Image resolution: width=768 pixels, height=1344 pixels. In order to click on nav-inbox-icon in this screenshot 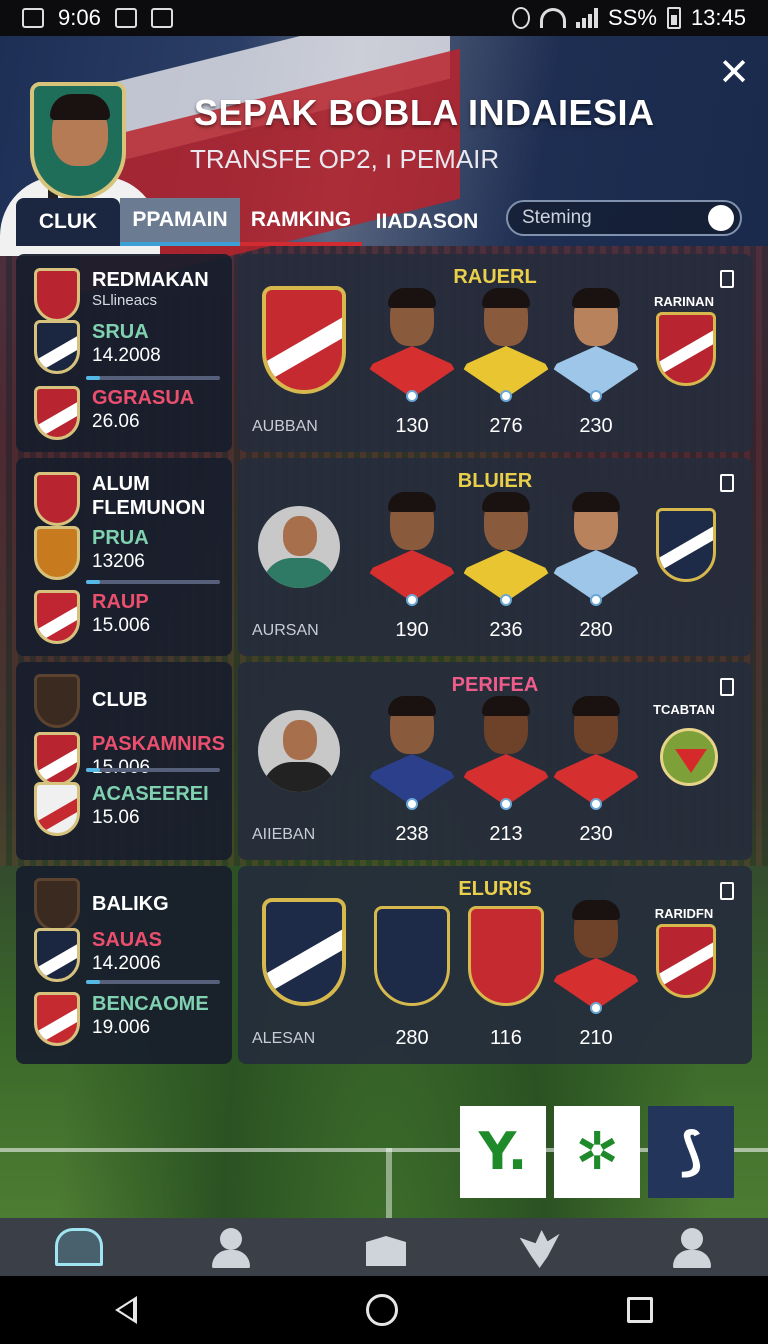, I will do `click(384, 1247)`.